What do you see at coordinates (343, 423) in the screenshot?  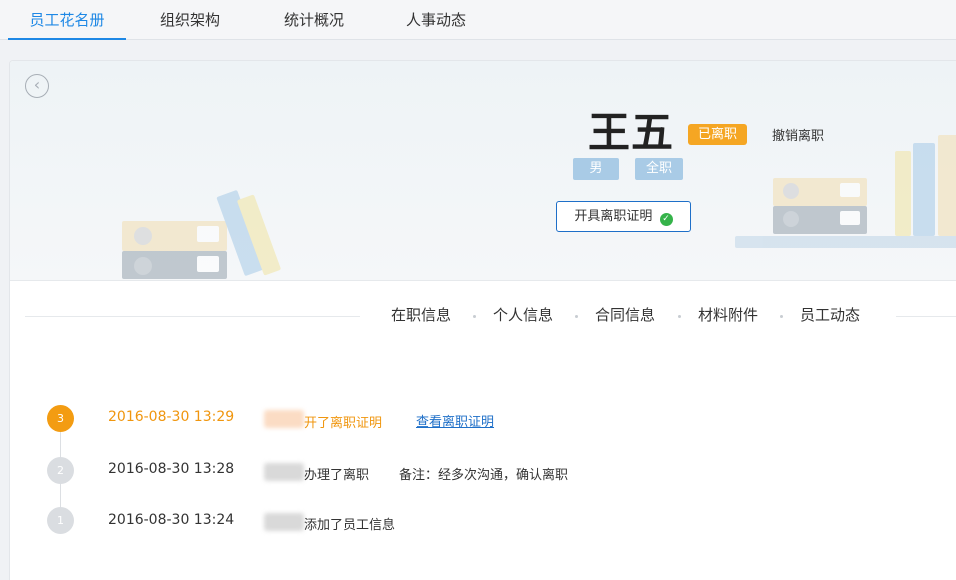 I see `timeline-action: 开了离职证明` at bounding box center [343, 423].